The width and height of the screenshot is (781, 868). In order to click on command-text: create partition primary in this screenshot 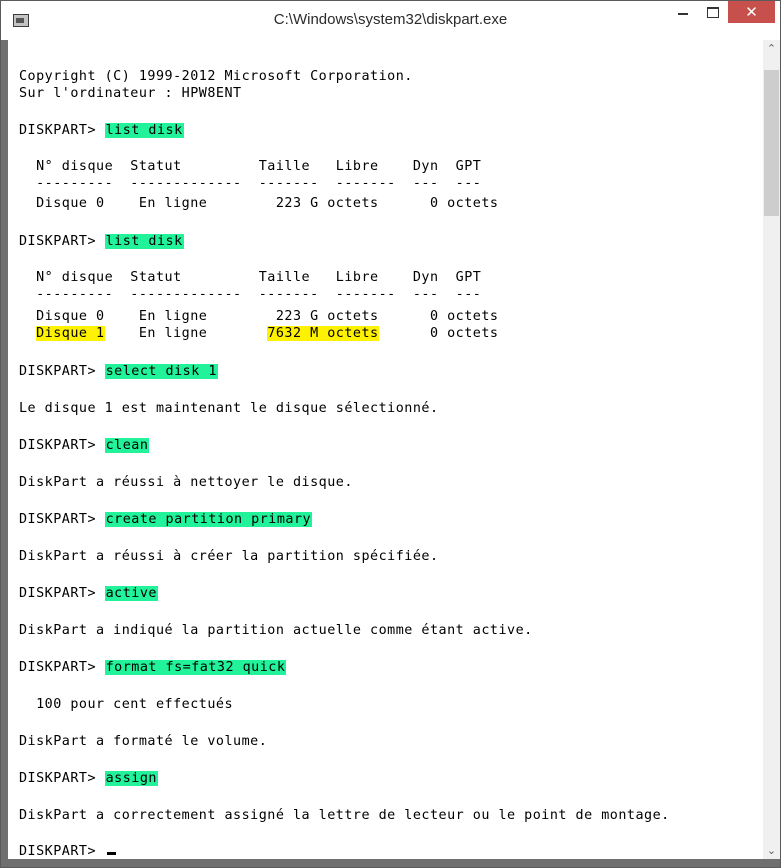, I will do `click(208, 519)`.